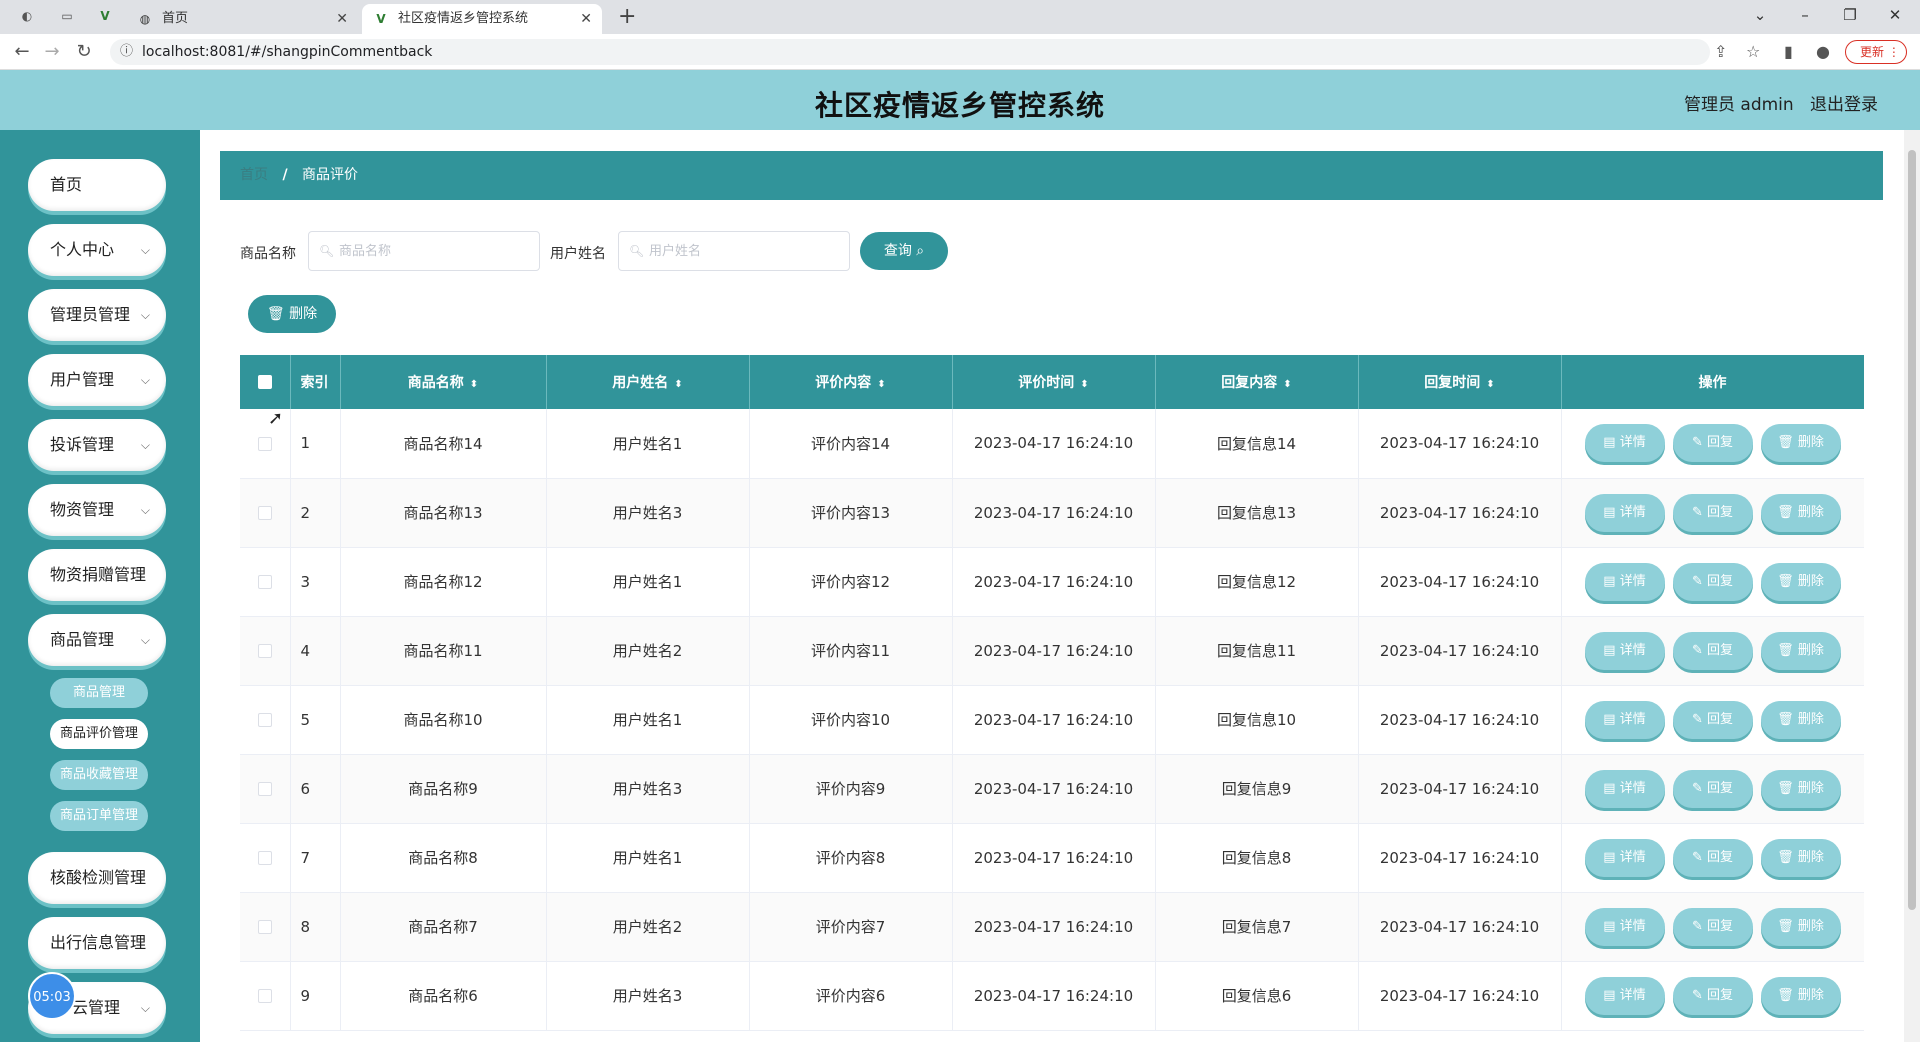 The height and width of the screenshot is (1042, 1920). Describe the element at coordinates (1895, 17) in the screenshot. I see `window-close-icon: ✕` at that location.